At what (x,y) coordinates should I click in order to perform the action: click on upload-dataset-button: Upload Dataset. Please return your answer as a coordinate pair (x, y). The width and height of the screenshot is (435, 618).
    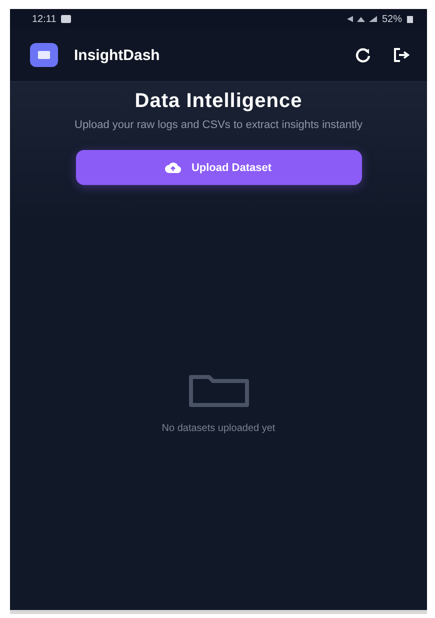
    Looking at the image, I should click on (219, 167).